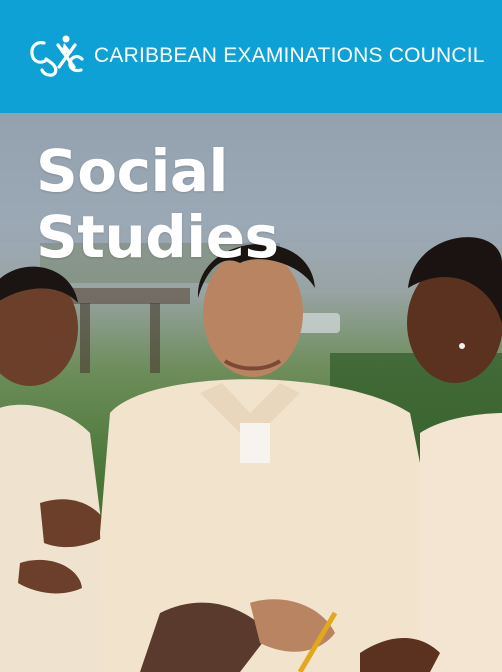 The image size is (502, 672). I want to click on student-left, so click(60, 469).